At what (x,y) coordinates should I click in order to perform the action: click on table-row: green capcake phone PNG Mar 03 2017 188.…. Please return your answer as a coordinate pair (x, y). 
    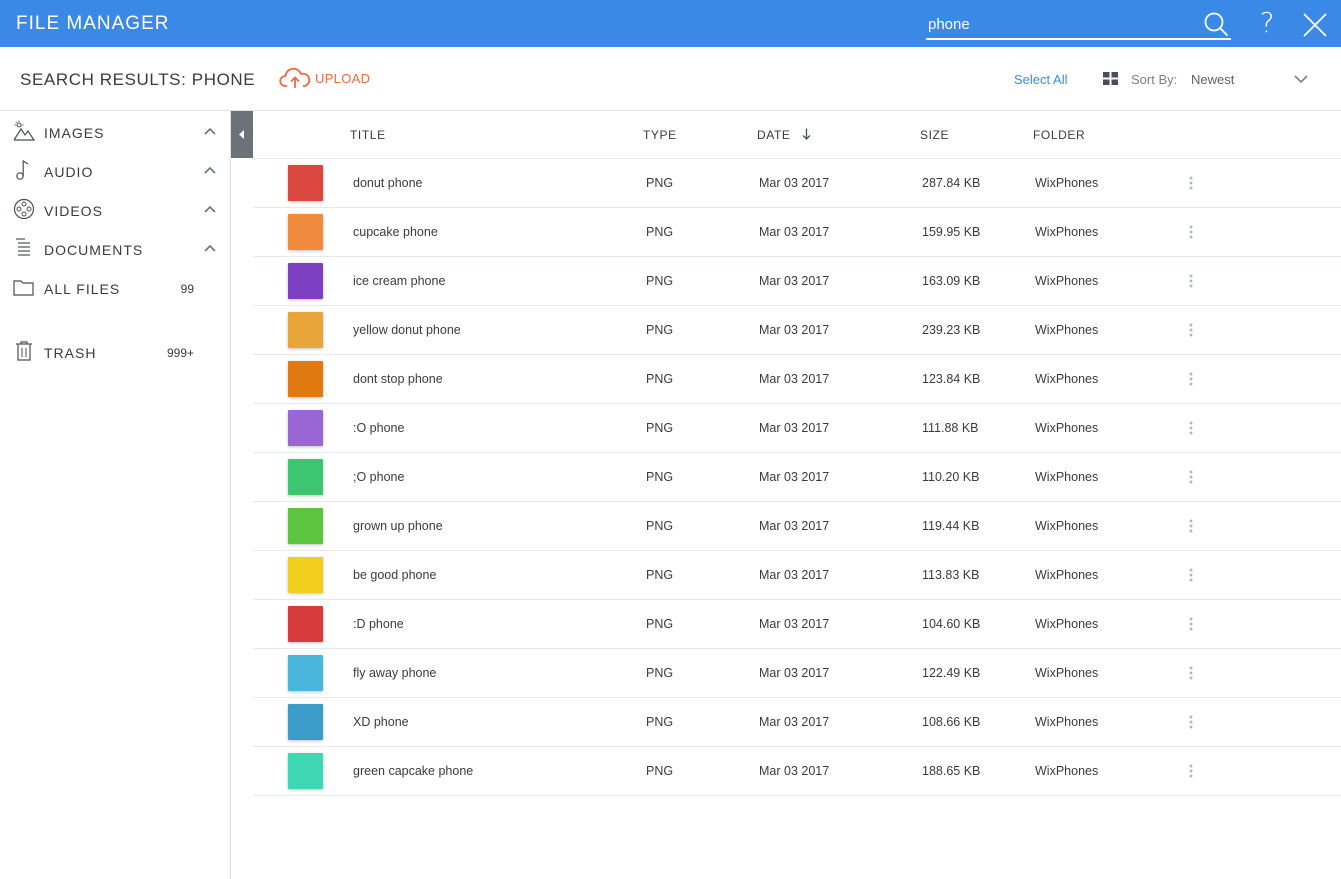
    Looking at the image, I should click on (797, 771).